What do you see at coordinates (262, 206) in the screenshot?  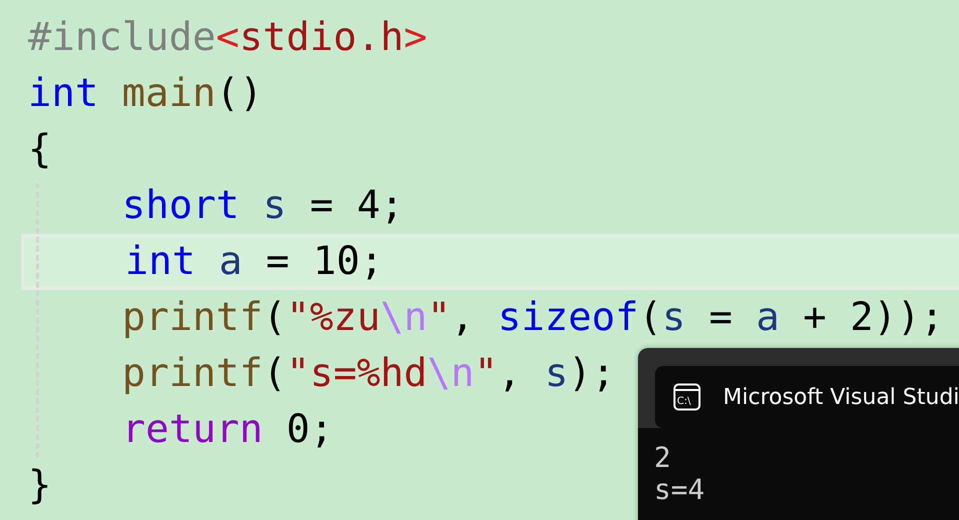 I see `code-line: short s = 4;` at bounding box center [262, 206].